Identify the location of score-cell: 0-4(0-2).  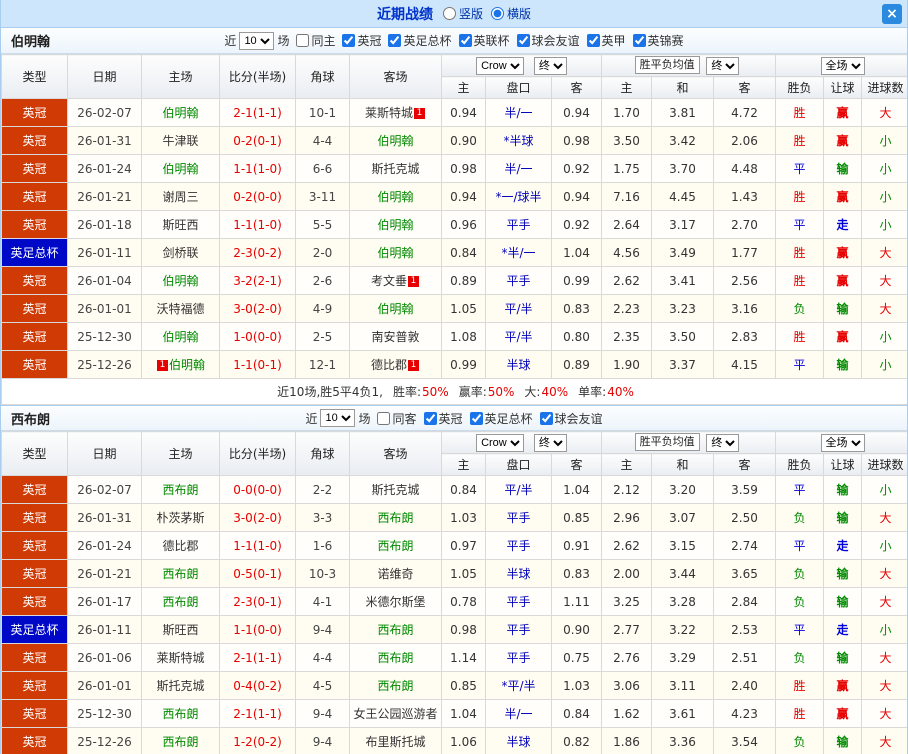
(257, 685).